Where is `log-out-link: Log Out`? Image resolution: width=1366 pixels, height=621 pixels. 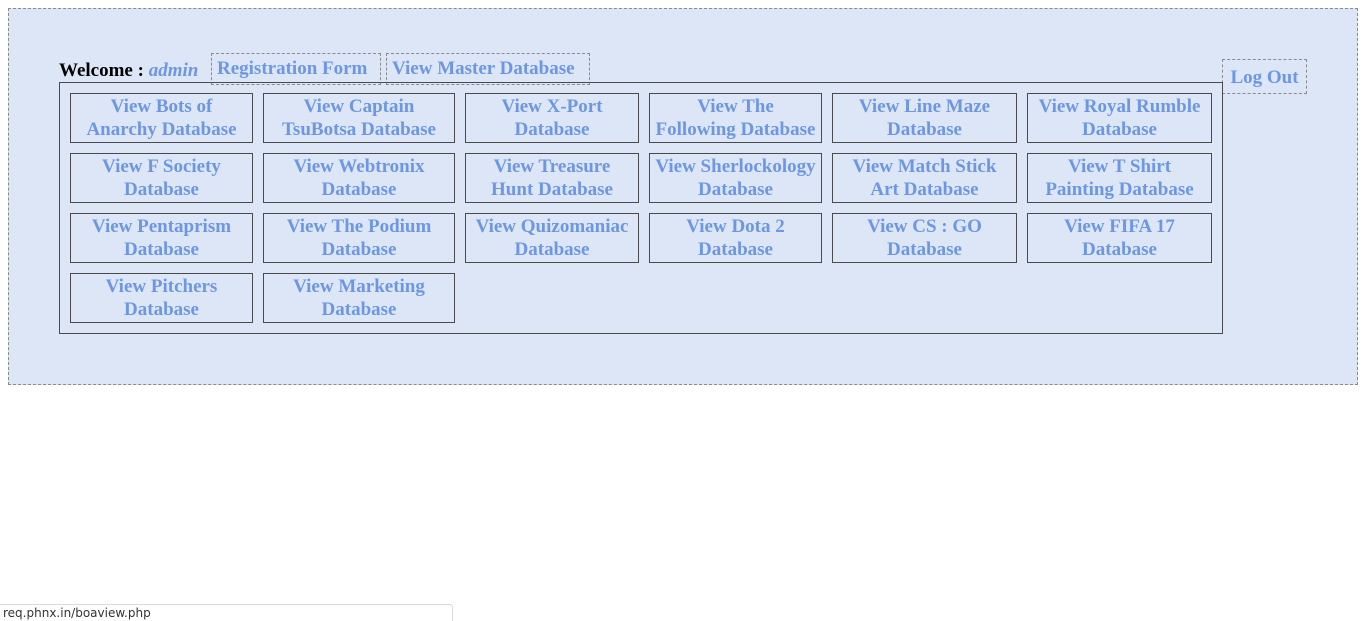
log-out-link: Log Out is located at coordinates (1264, 76).